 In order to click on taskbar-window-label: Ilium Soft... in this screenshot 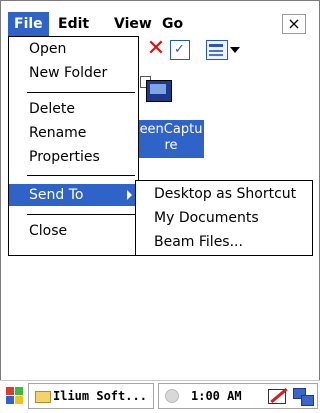, I will do `click(100, 396)`.